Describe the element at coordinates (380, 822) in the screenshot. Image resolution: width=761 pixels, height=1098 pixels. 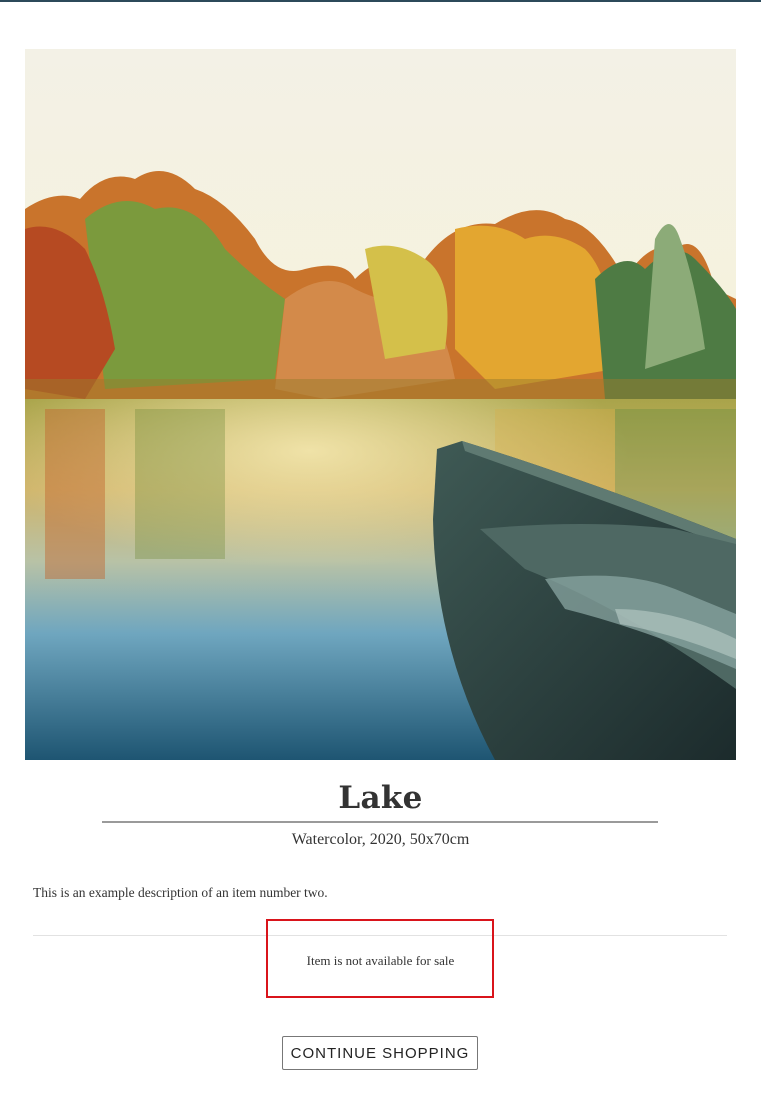
I see `title-underline` at that location.